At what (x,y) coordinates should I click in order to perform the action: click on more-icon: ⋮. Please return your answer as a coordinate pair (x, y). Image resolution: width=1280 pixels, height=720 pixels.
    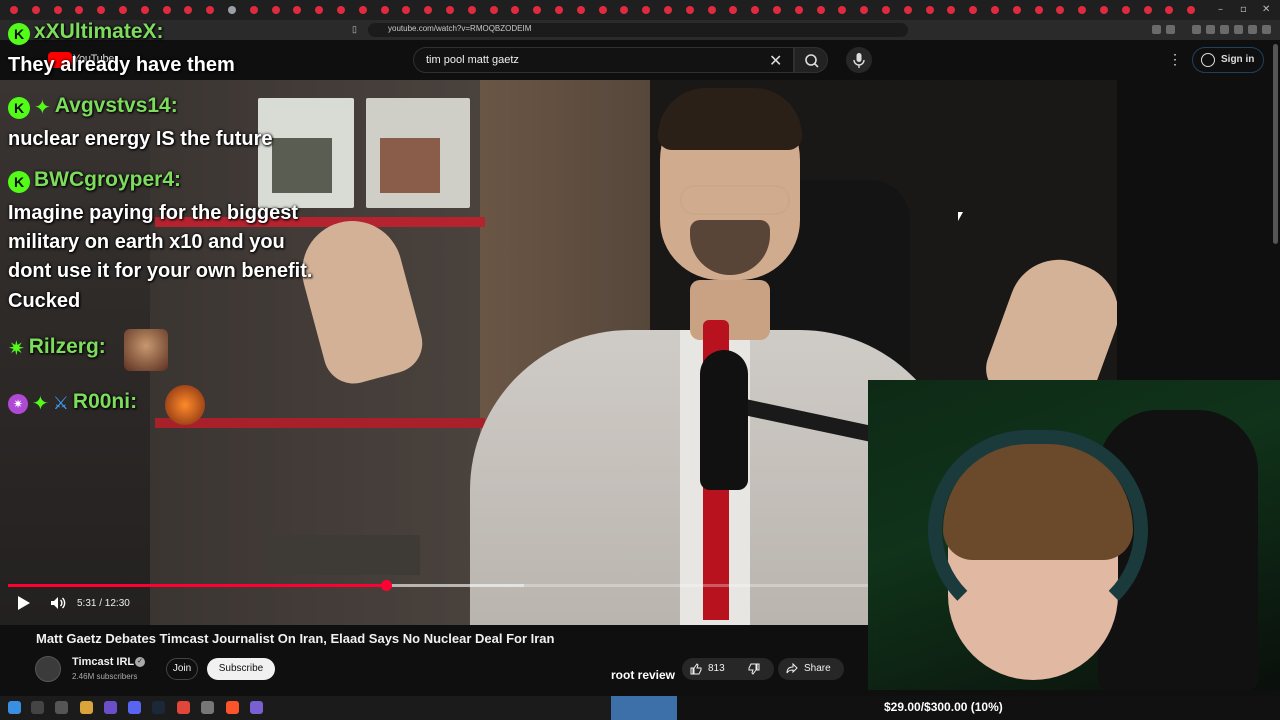
    Looking at the image, I should click on (1175, 59).